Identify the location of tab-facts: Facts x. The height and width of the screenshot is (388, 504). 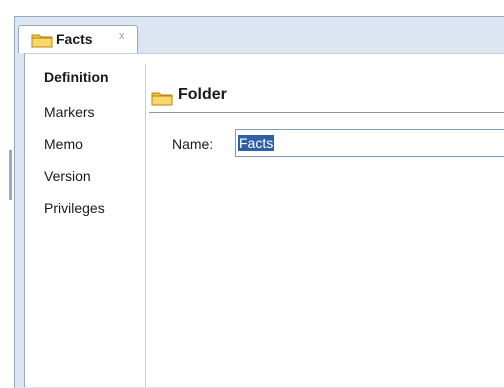
(78, 39).